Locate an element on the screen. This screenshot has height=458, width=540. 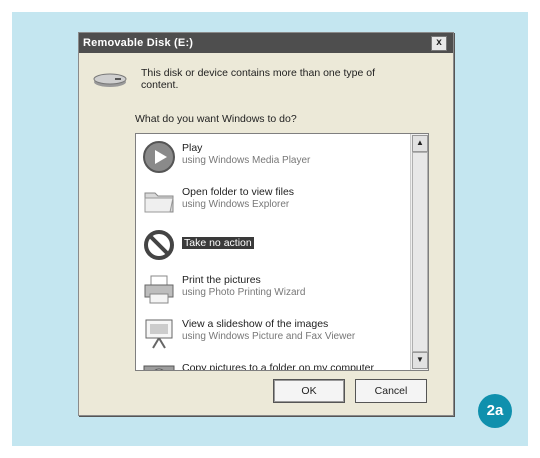
list-item-take-no-action: Take no action is located at coordinates (272, 246).